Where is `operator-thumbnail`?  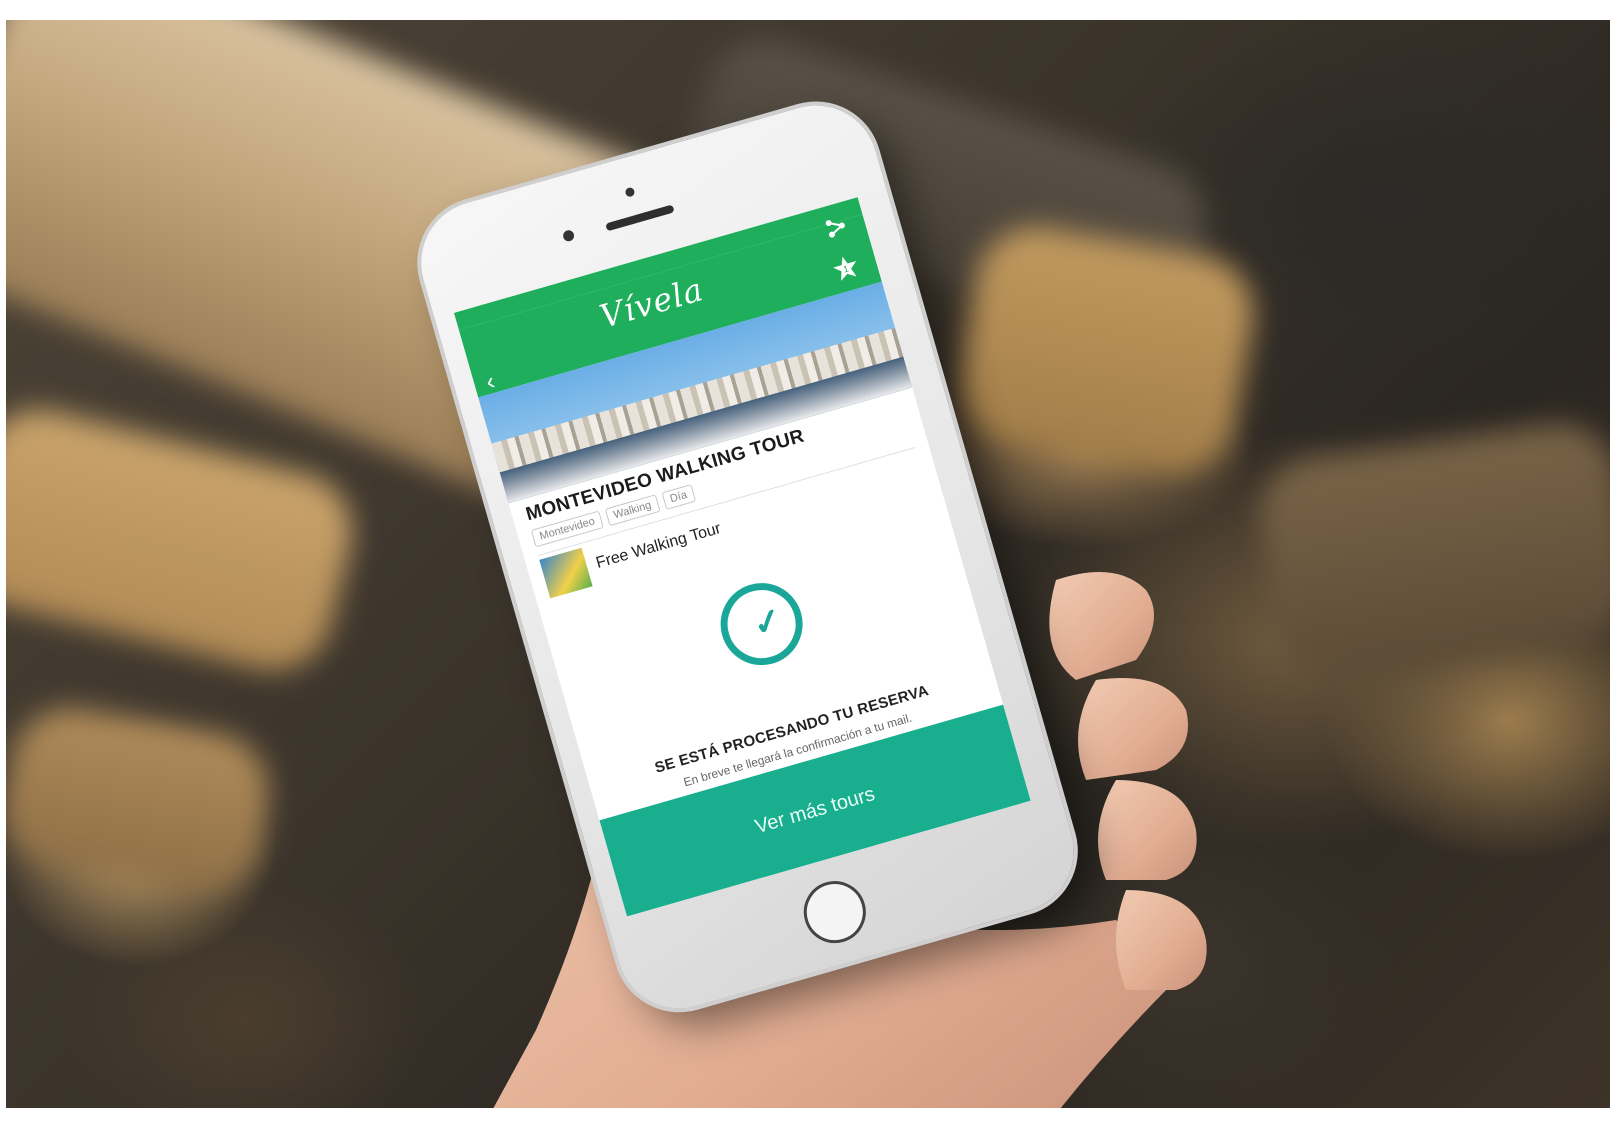 operator-thumbnail is located at coordinates (566, 573).